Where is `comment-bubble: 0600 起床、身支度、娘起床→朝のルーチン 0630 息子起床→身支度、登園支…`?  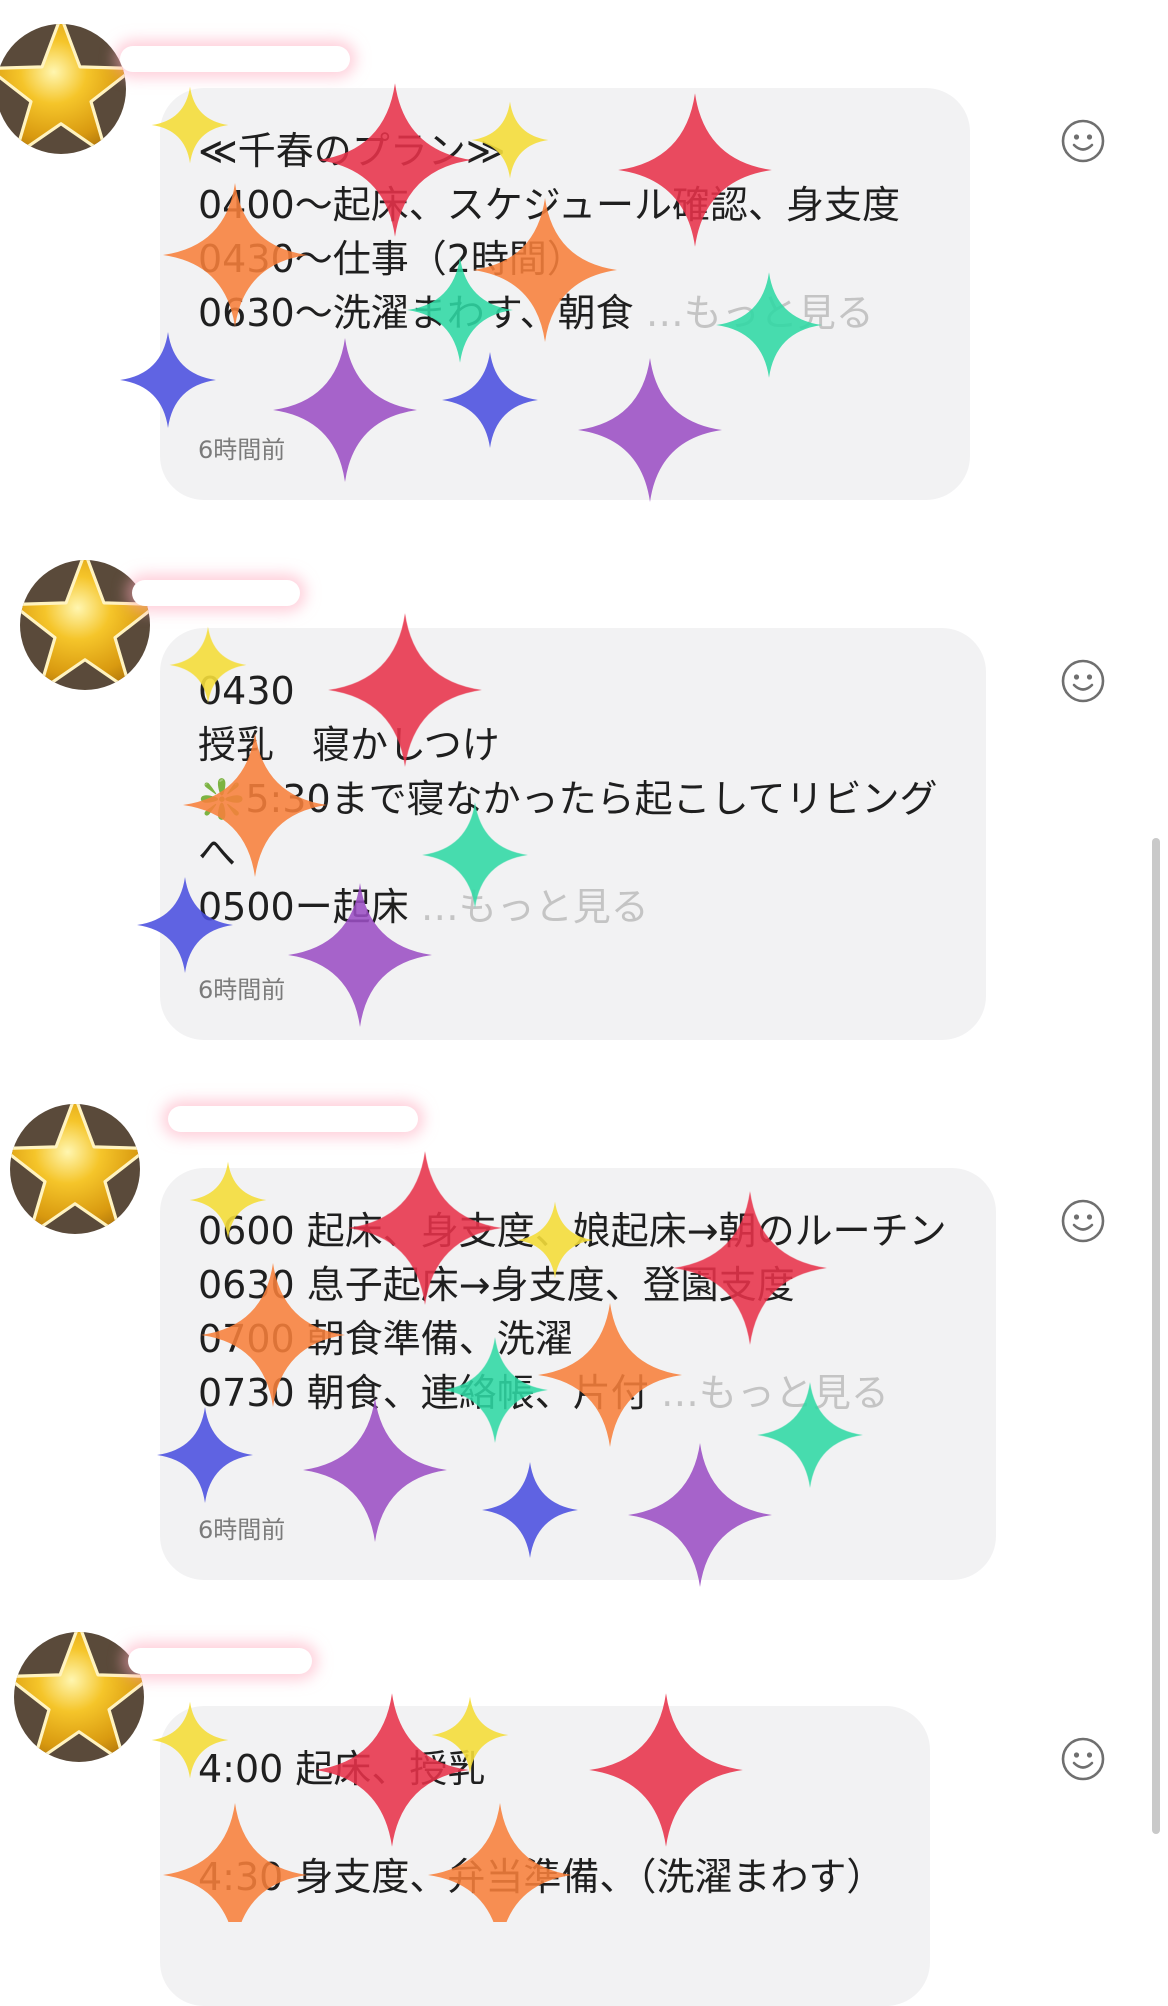 comment-bubble: 0600 起床、身支度、娘起床→朝のルーチン 0630 息子起床→身支度、登園支… is located at coordinates (578, 1374).